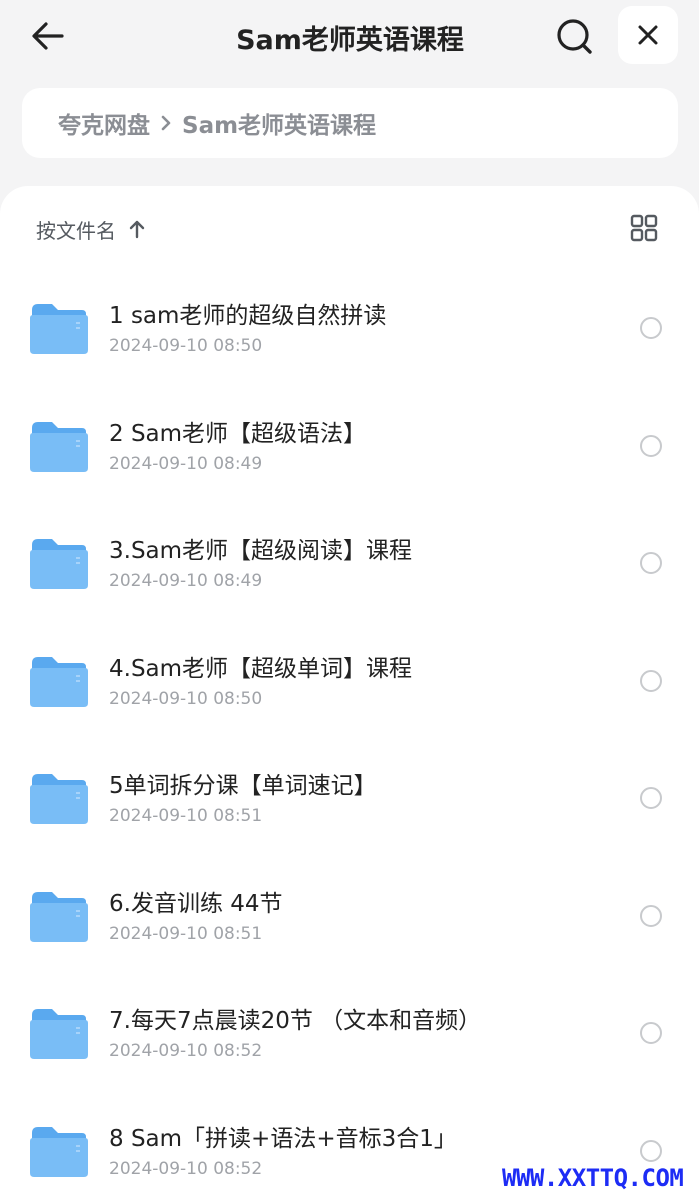  I want to click on back-button, so click(48, 36).